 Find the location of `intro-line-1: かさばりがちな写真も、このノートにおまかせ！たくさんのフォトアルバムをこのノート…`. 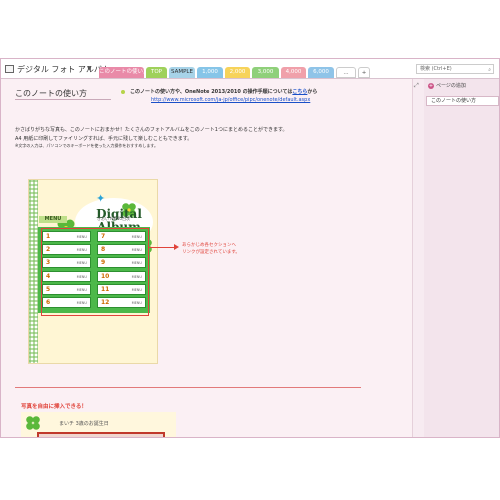

intro-line-1: かさばりがちな写真も、このノートにおまかせ！たくさんのフォトアルバムをこのノート… is located at coordinates (151, 130).